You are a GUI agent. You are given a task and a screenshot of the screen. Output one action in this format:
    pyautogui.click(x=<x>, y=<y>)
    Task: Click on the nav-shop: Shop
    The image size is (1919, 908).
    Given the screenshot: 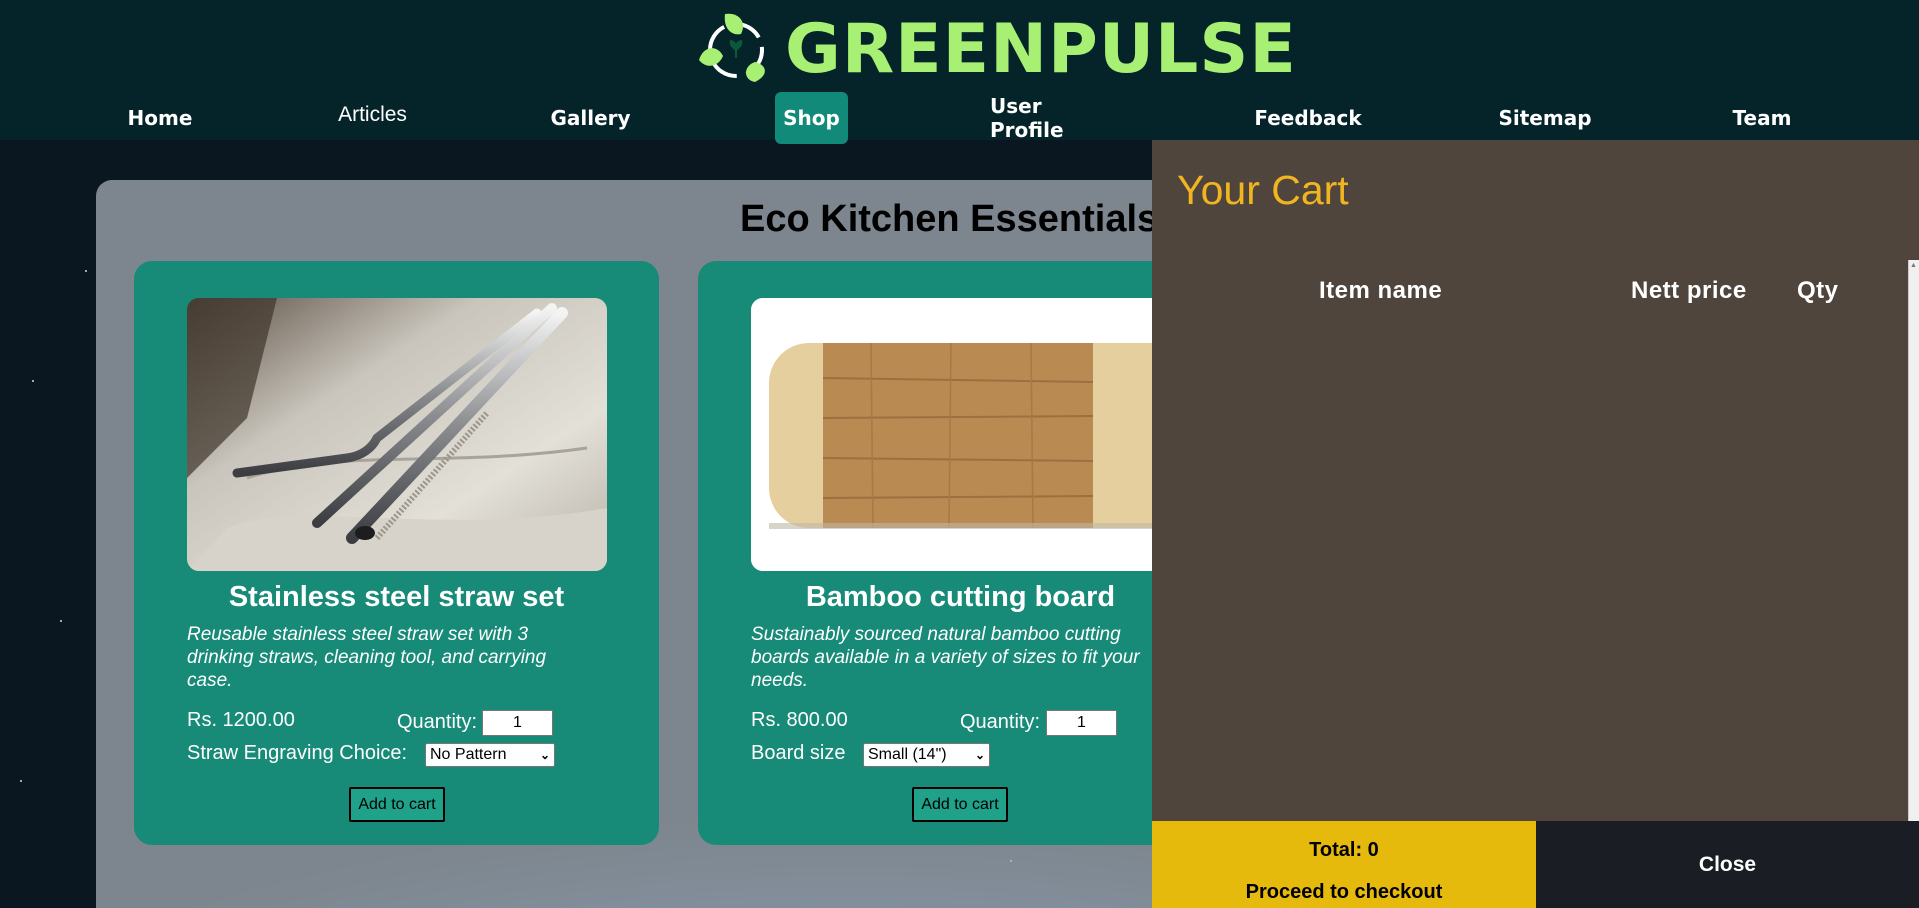 What is the action you would take?
    pyautogui.click(x=811, y=118)
    